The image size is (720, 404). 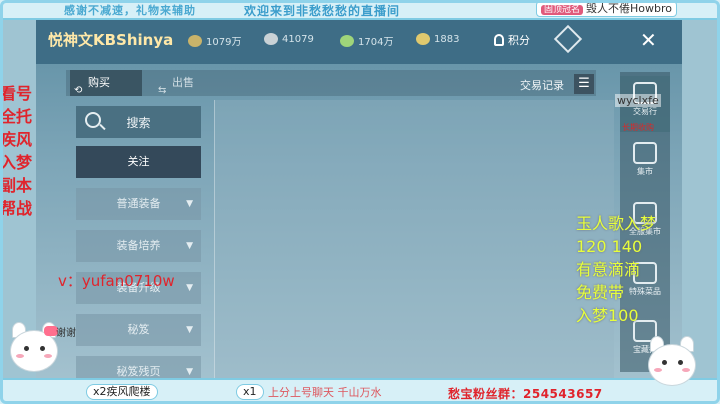 I want to click on sidebar-item-follow: 关注, so click(x=138, y=162).